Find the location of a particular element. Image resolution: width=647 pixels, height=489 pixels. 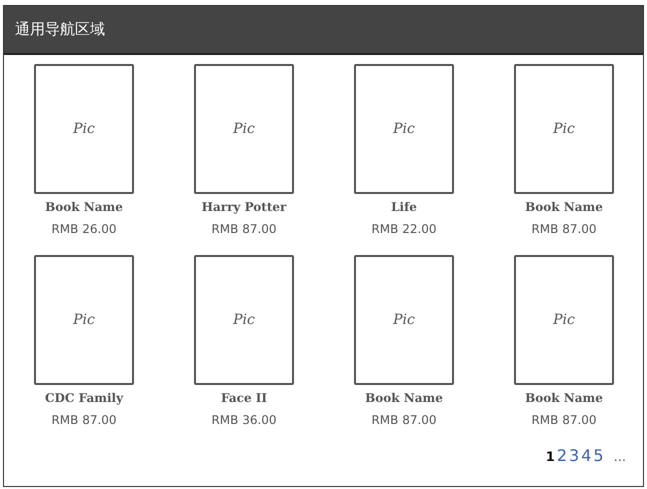

book-price: RMB 26.00 is located at coordinates (84, 229).